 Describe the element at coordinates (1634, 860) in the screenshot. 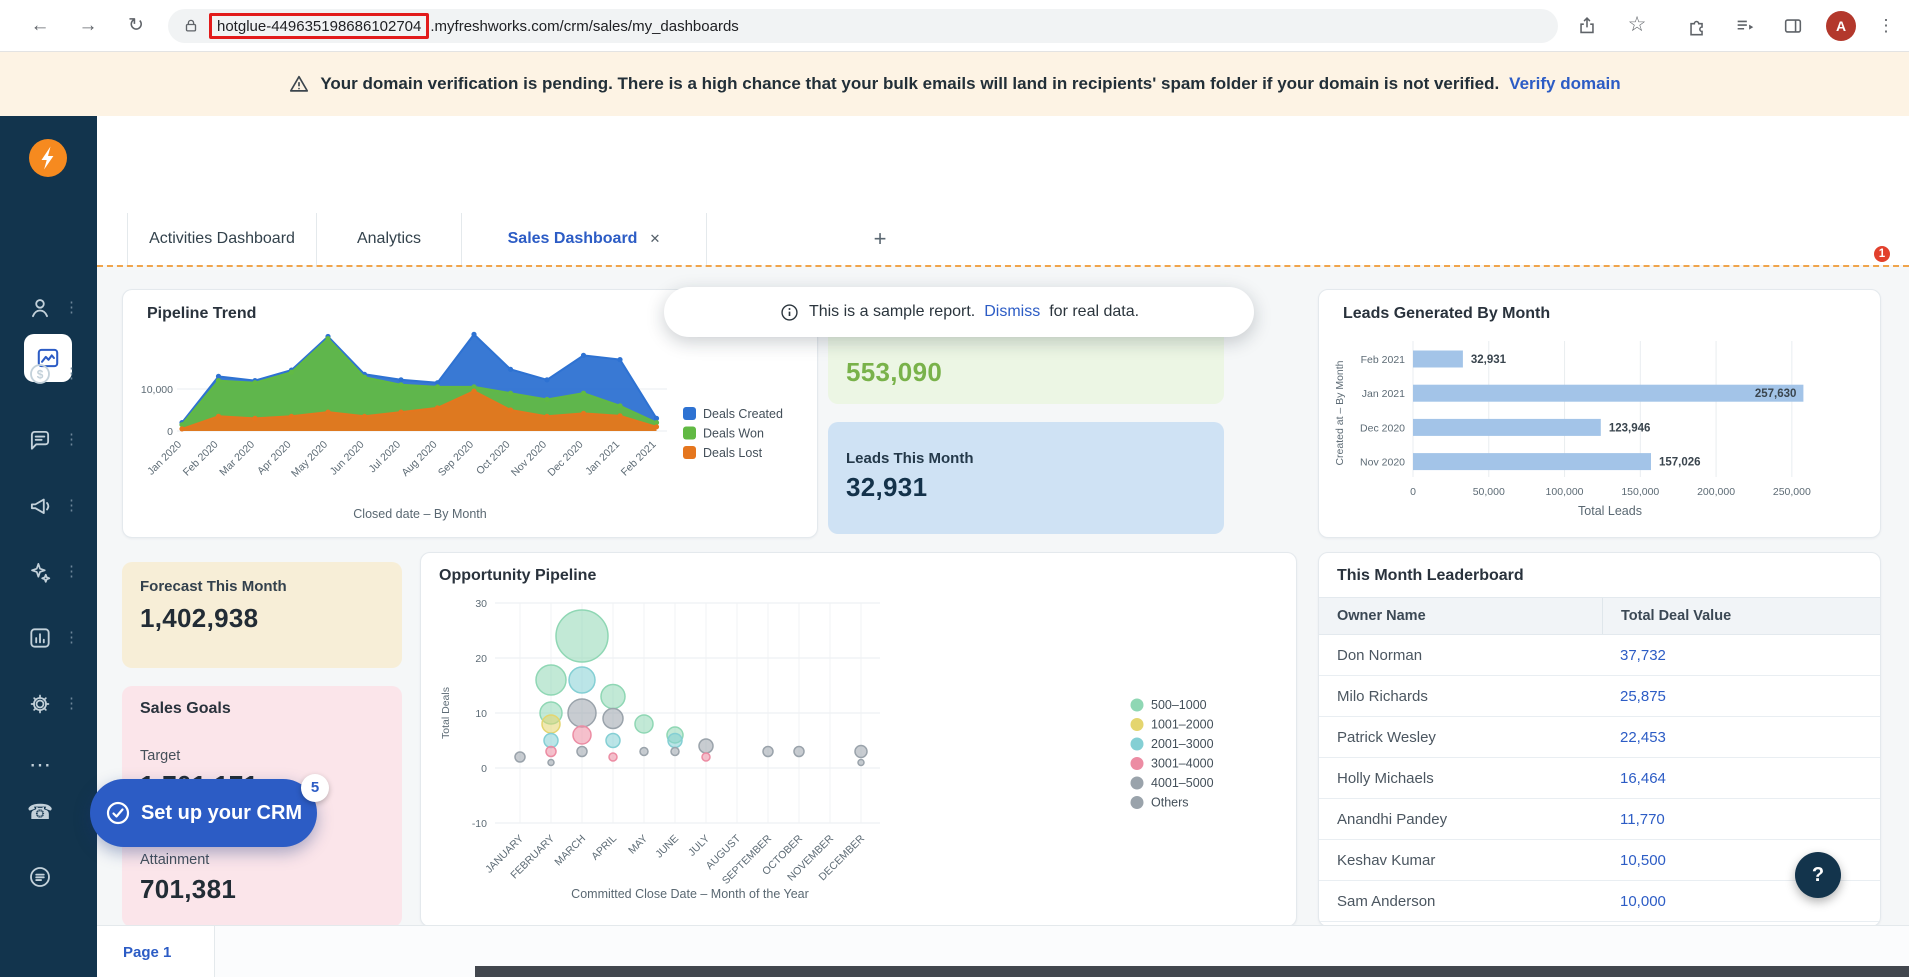

I see `deal-value-link: 10,500` at that location.